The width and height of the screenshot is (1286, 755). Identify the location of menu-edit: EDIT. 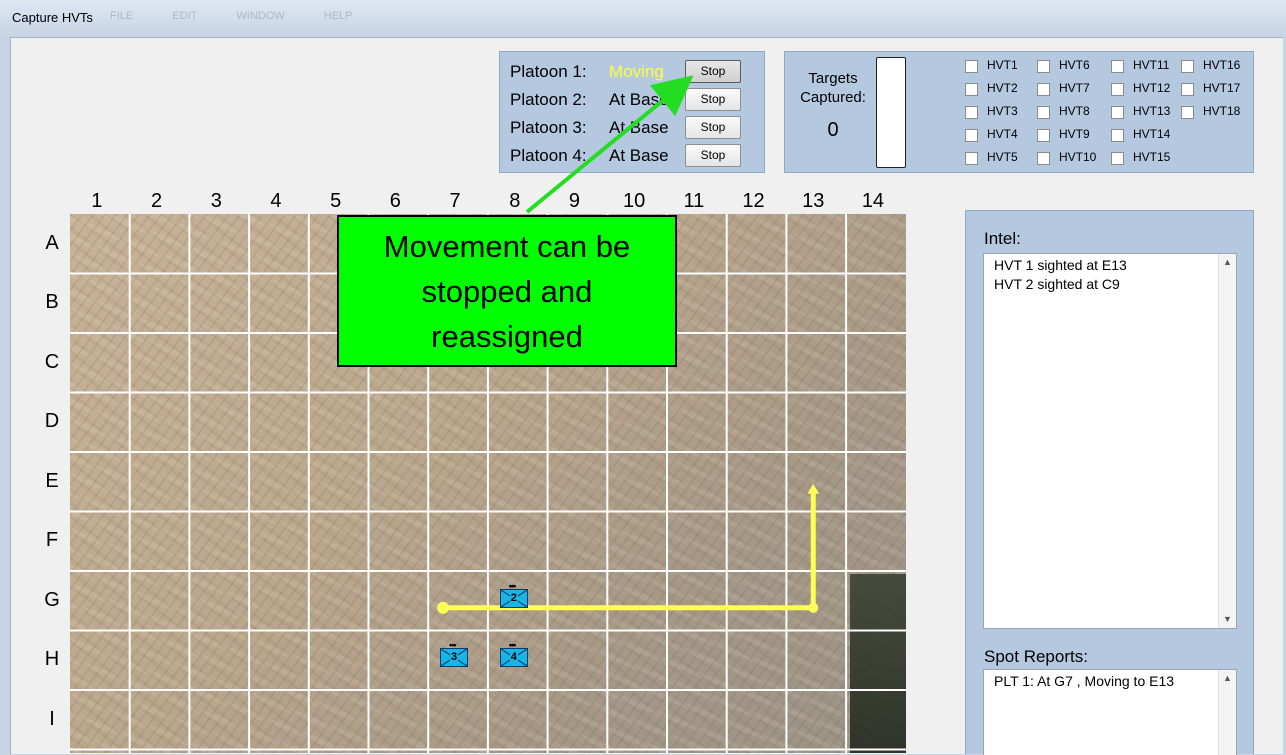
(184, 16).